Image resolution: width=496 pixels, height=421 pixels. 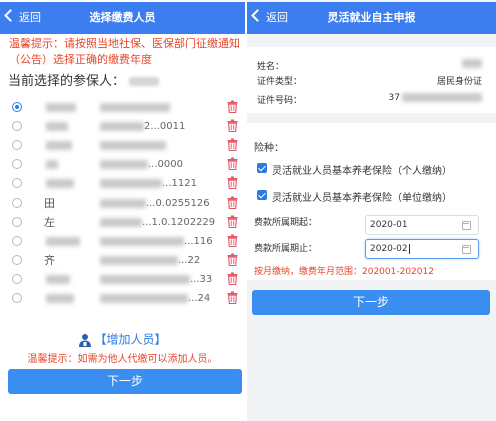 I want to click on person-id-visible: ...0.0255126, so click(x=178, y=203).